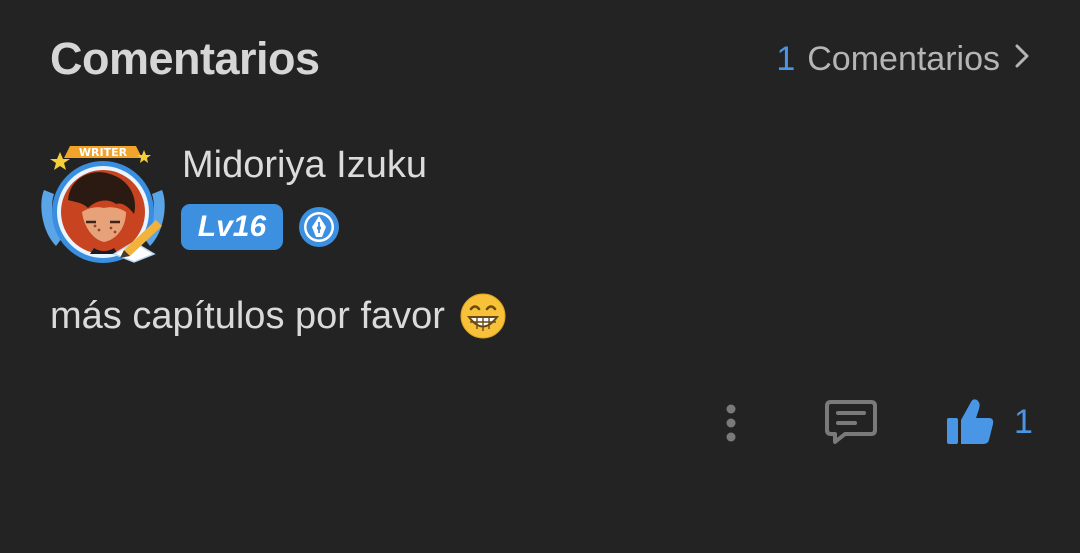  I want to click on reply-button, so click(851, 422).